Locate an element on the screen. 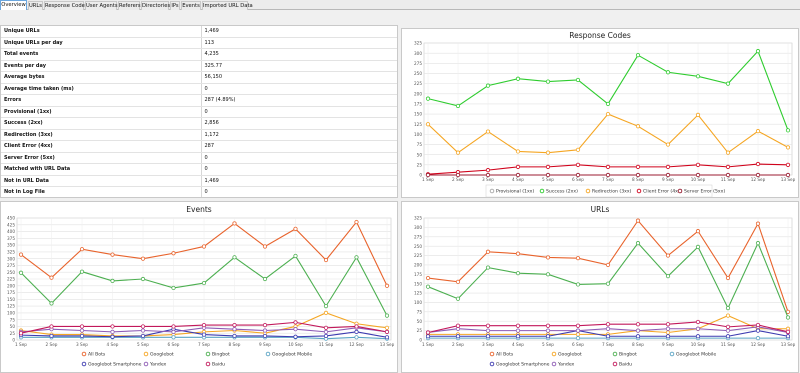 The height and width of the screenshot is (373, 800). summary-row: Average bytes 56,150 is located at coordinates (199, 77).